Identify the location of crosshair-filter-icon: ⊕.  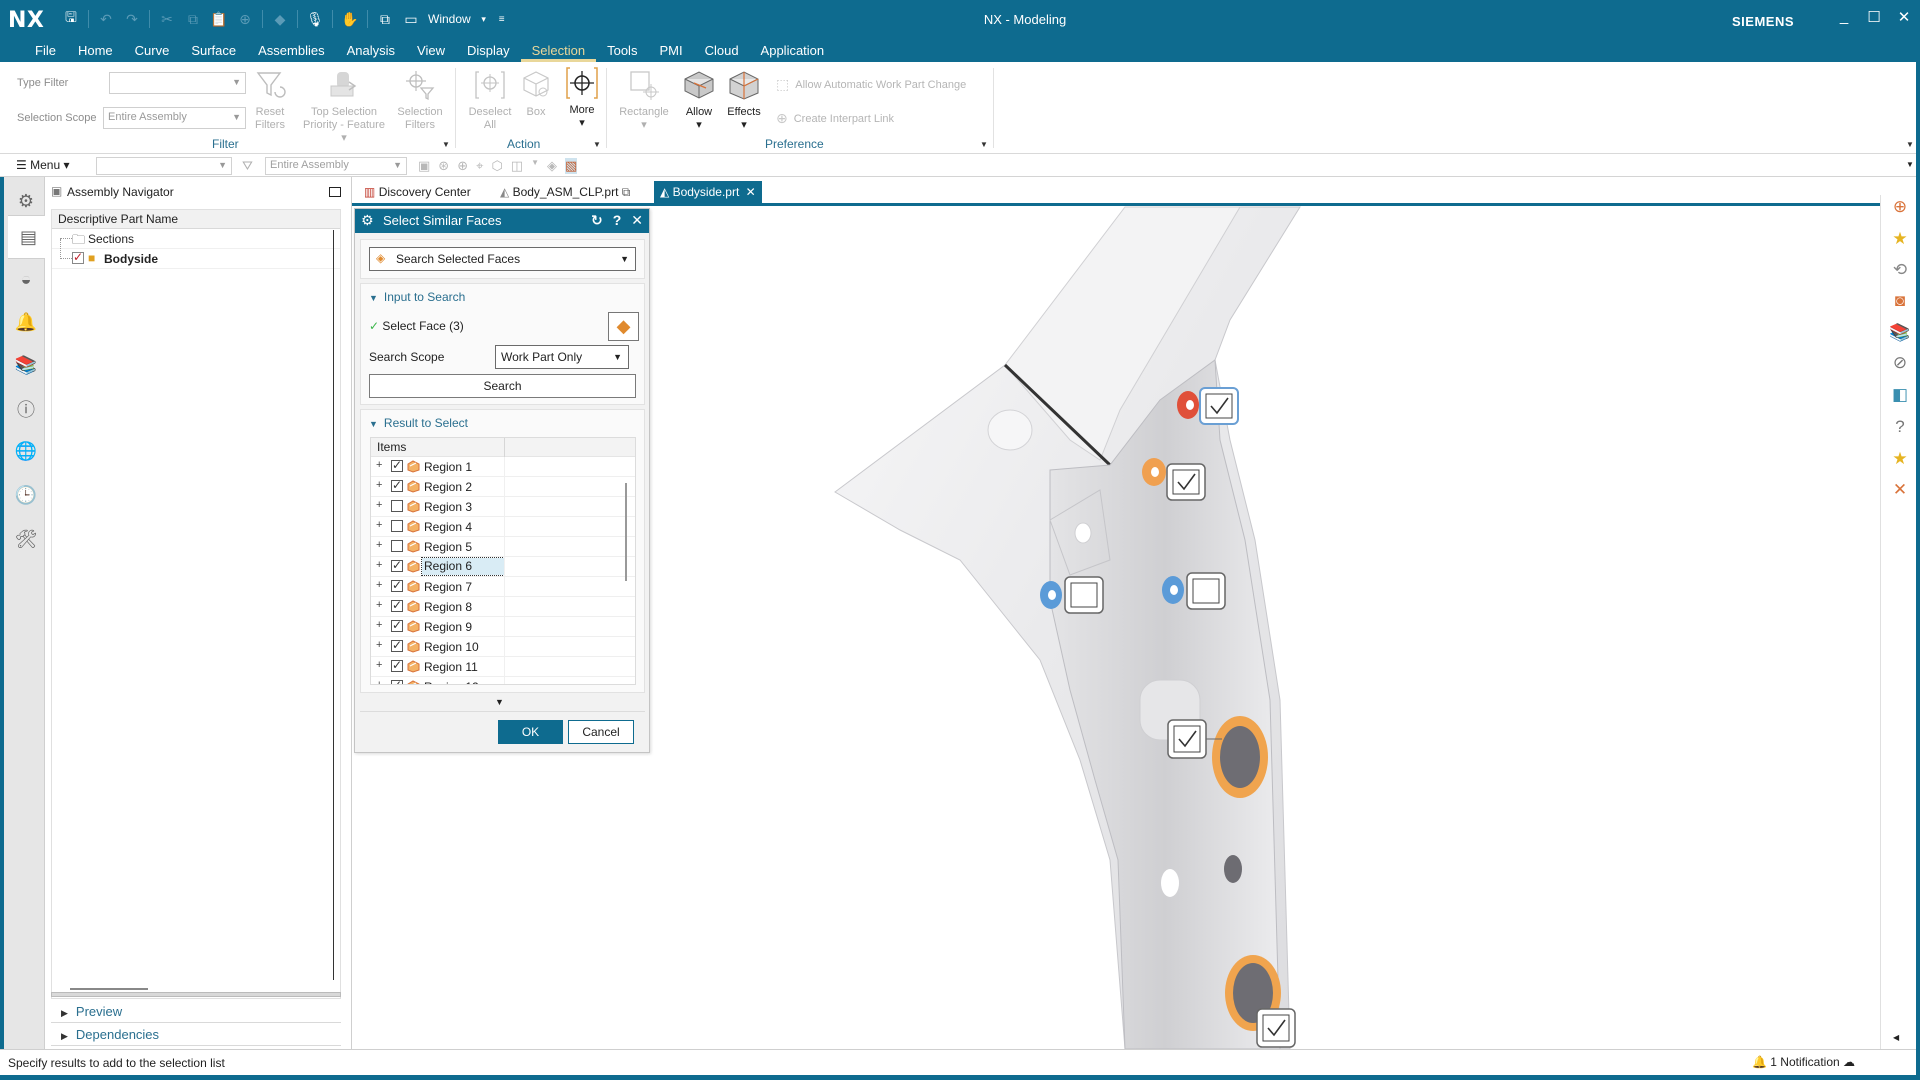
(462, 166).